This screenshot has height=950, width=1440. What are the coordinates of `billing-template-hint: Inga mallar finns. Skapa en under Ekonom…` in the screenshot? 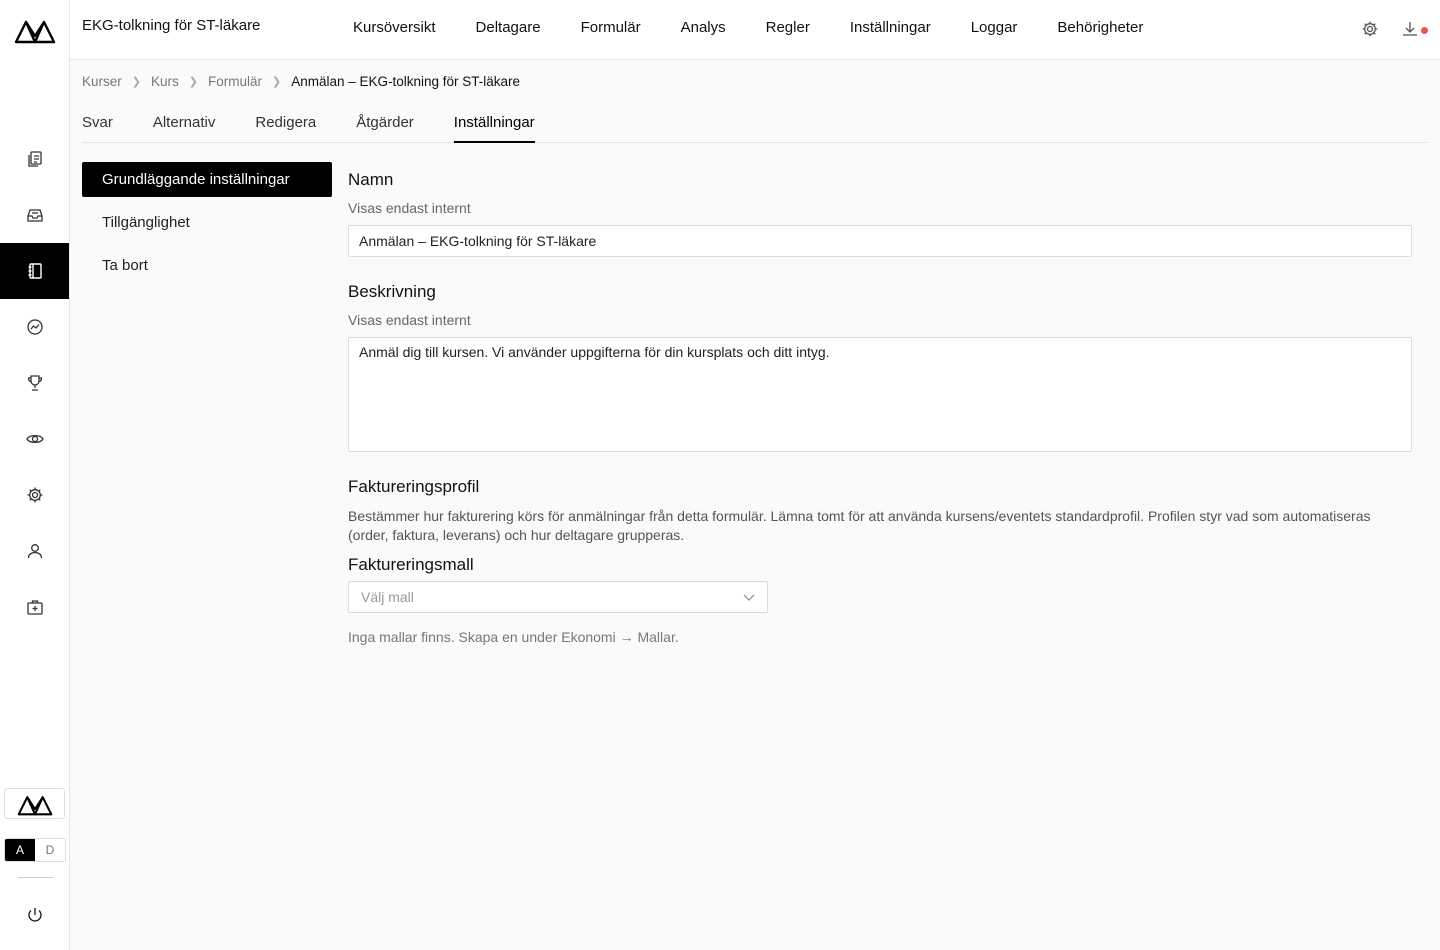 It's located at (513, 637).